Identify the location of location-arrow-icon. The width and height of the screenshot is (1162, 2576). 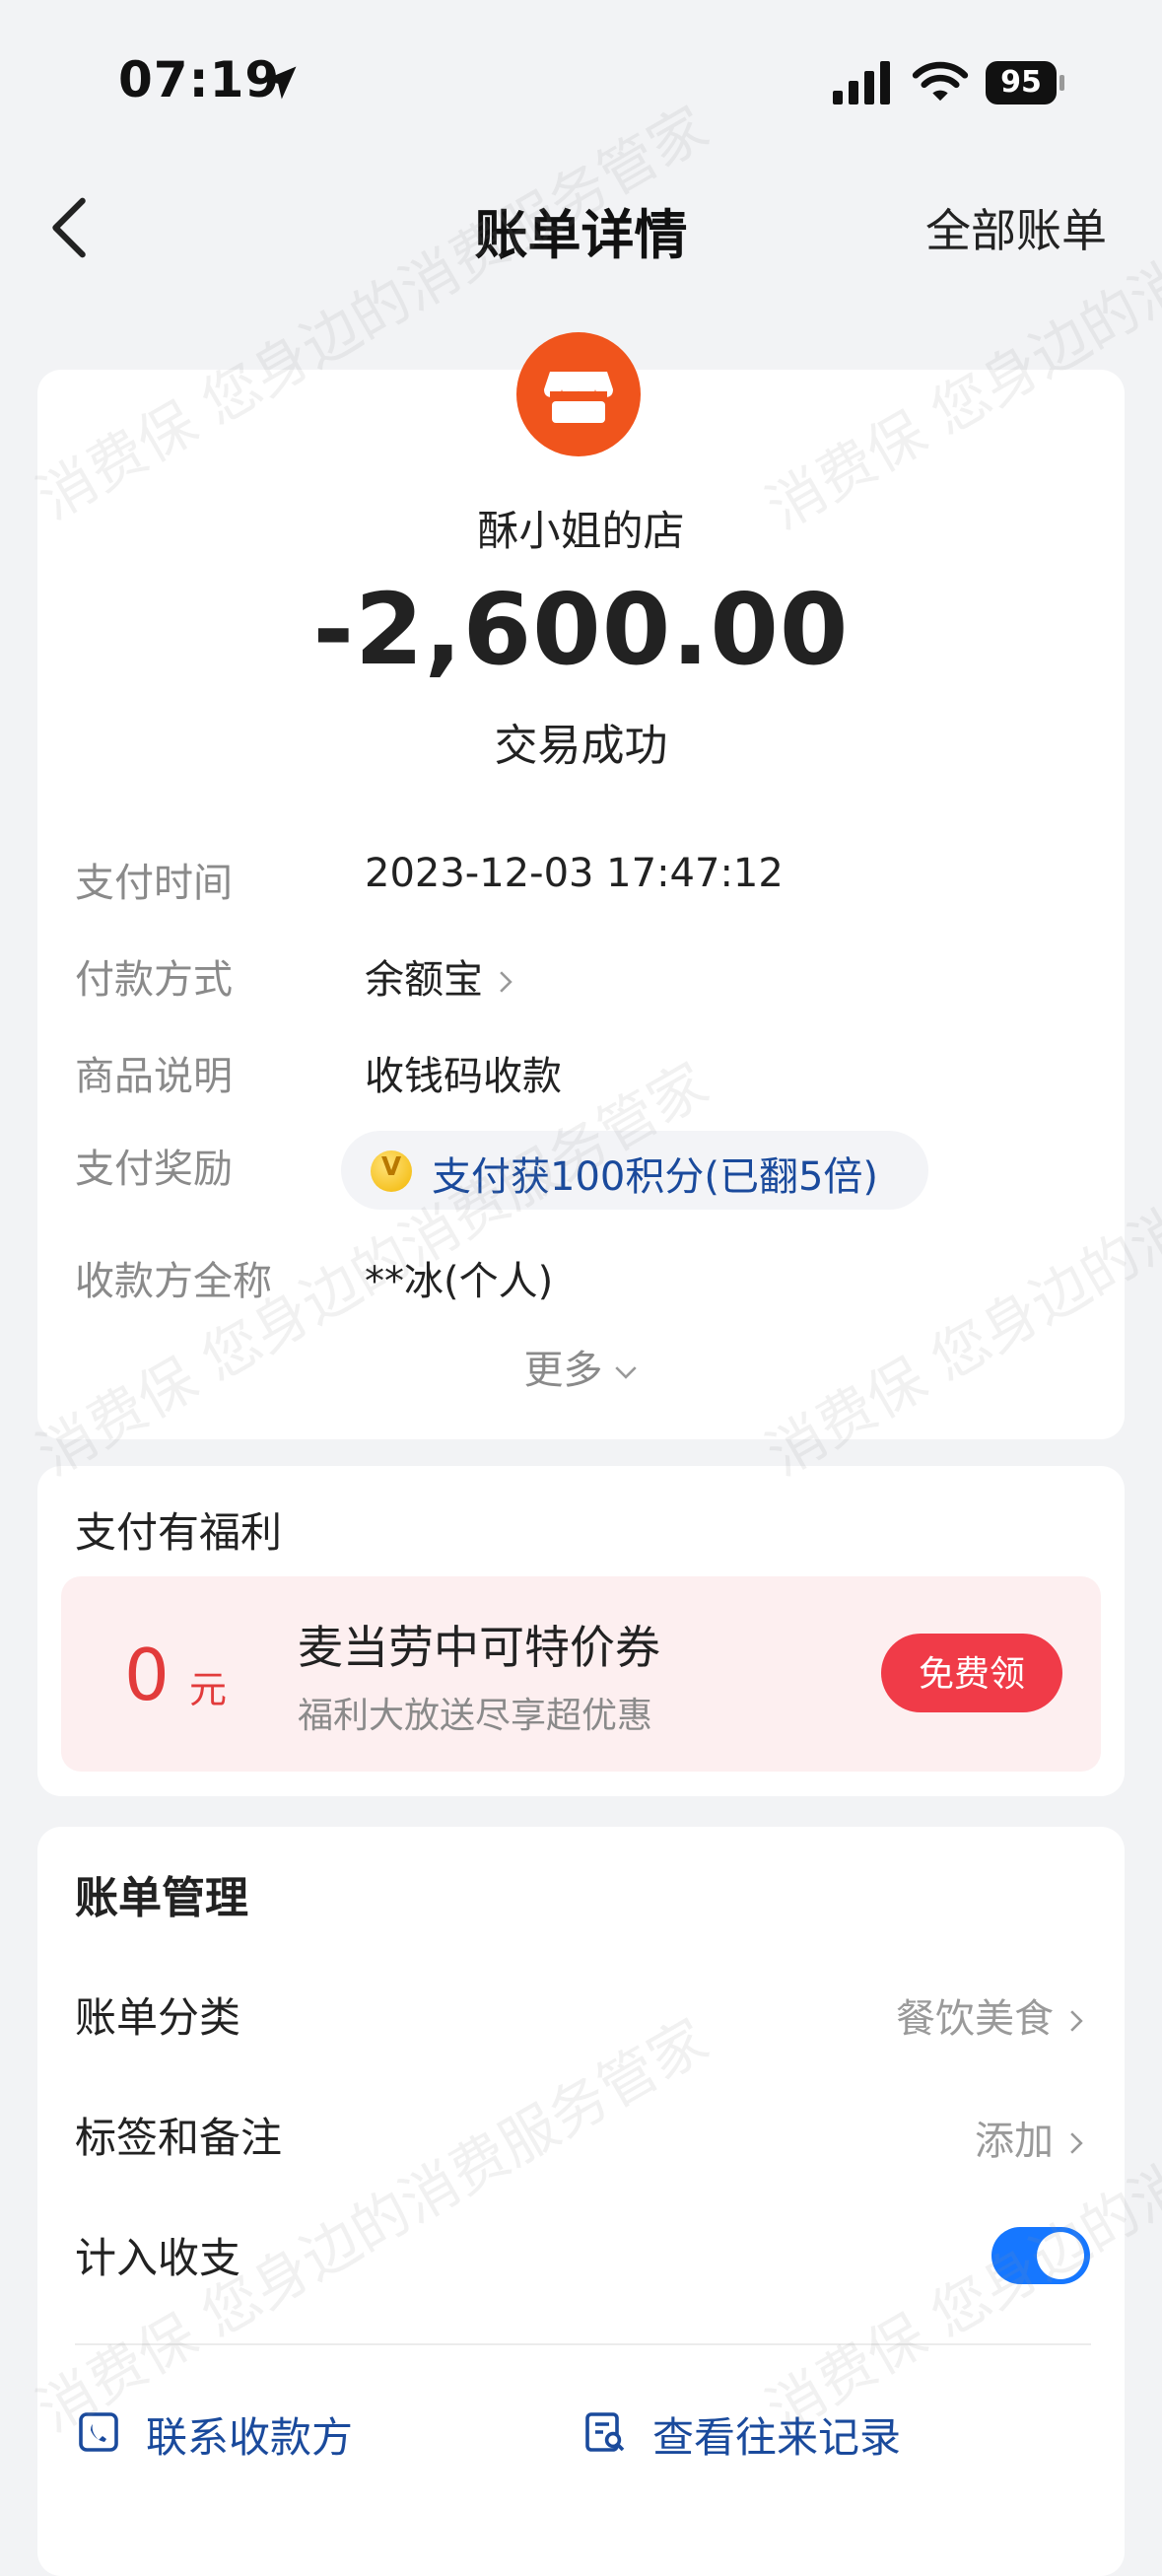
(280, 83).